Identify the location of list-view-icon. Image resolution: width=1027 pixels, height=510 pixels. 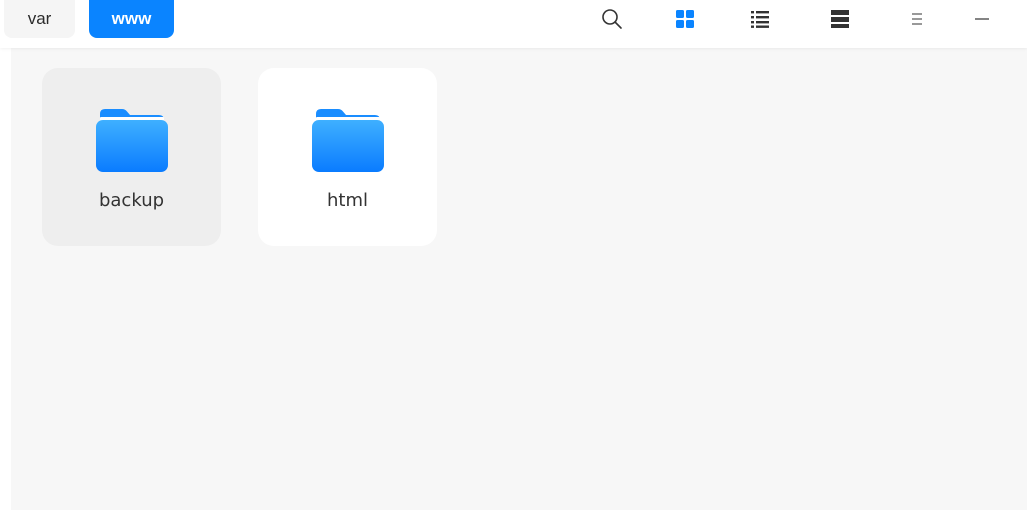
(760, 19).